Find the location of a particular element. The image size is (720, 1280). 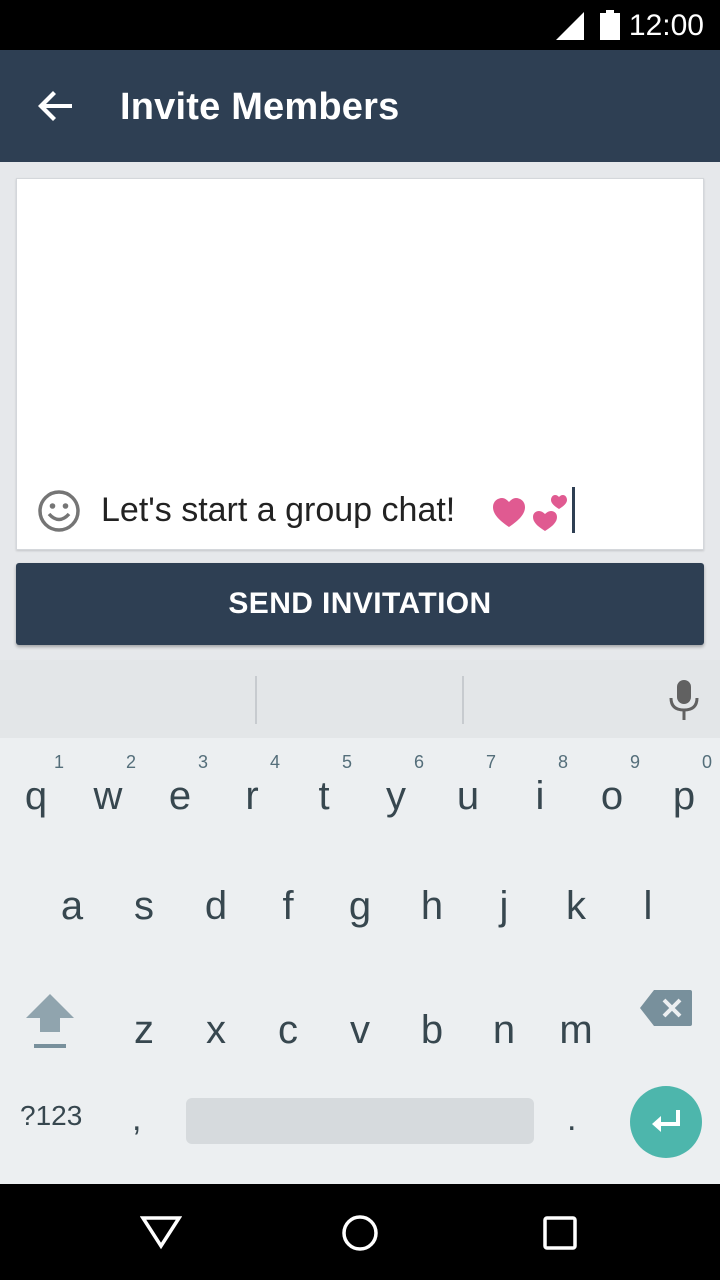

battery-icon is located at coordinates (610, 27).